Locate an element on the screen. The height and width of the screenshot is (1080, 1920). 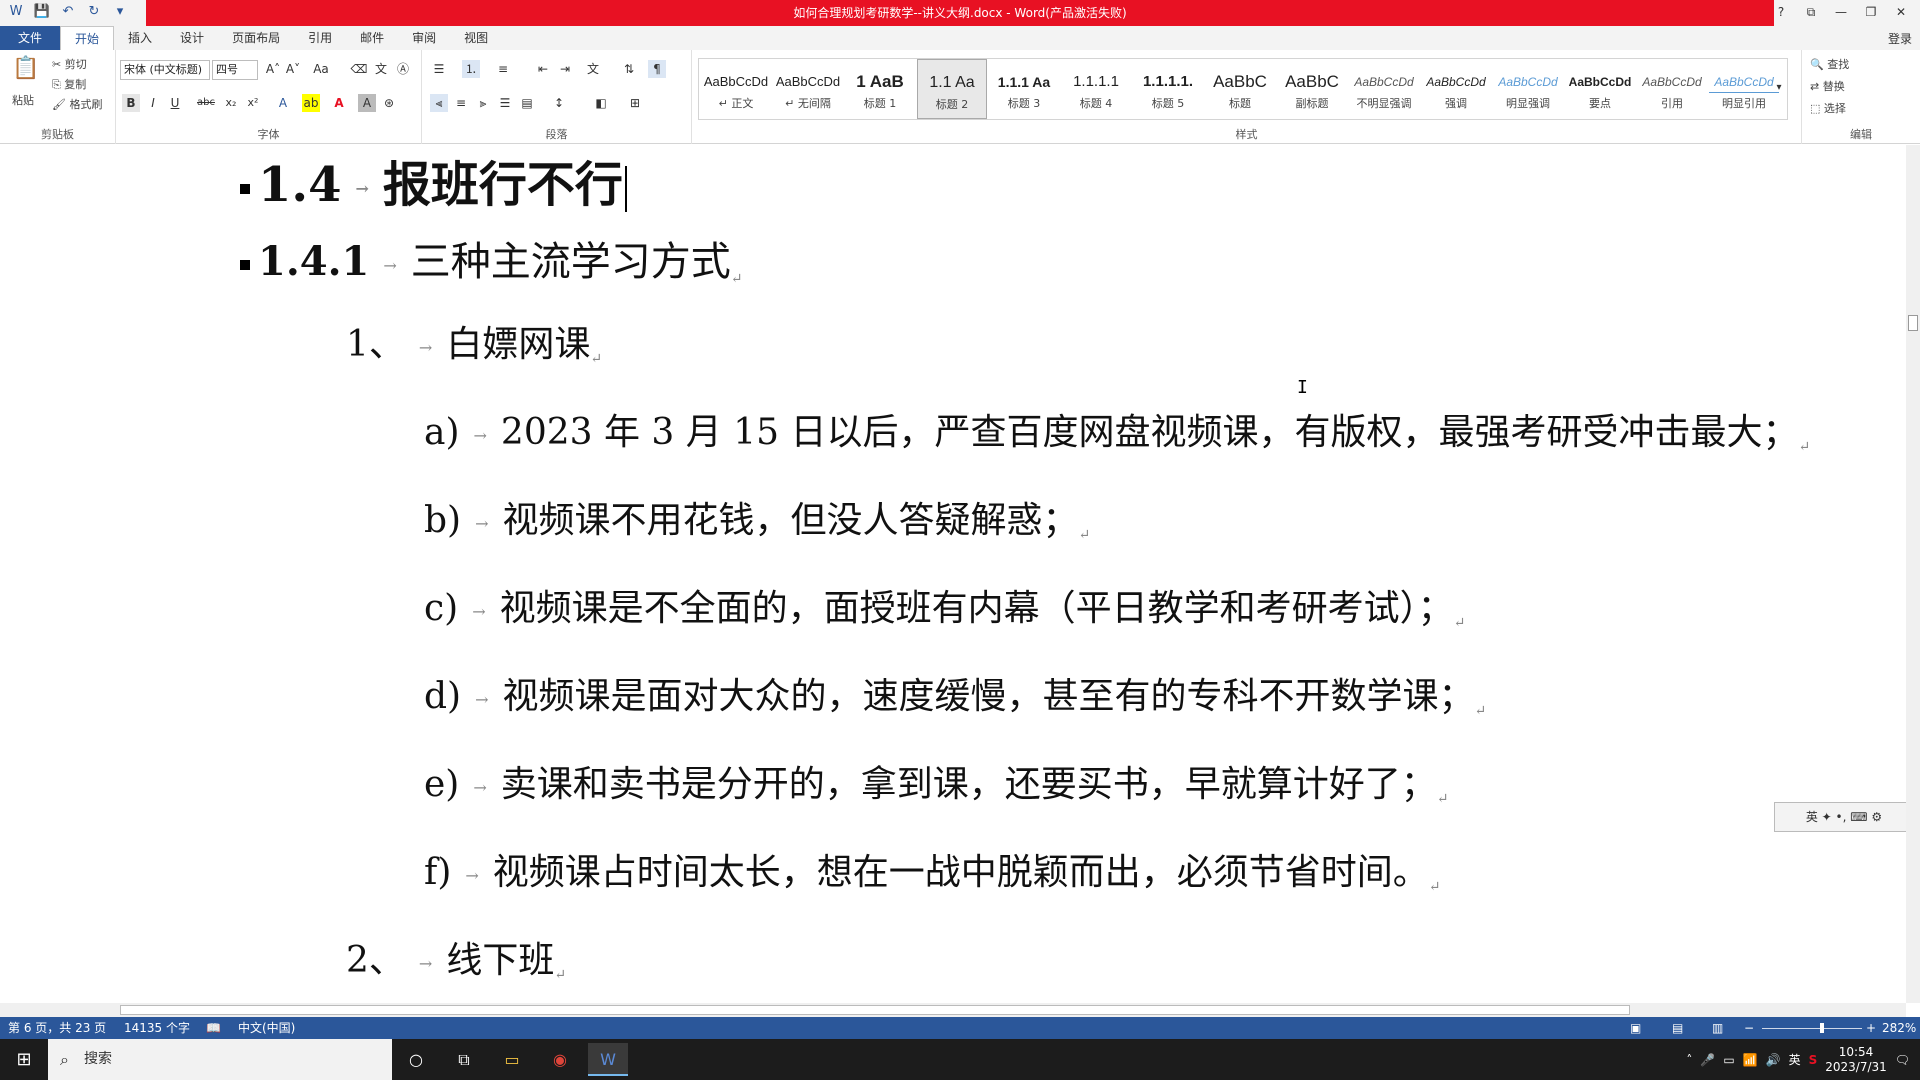
tab-references: 引用 is located at coordinates (320, 38).